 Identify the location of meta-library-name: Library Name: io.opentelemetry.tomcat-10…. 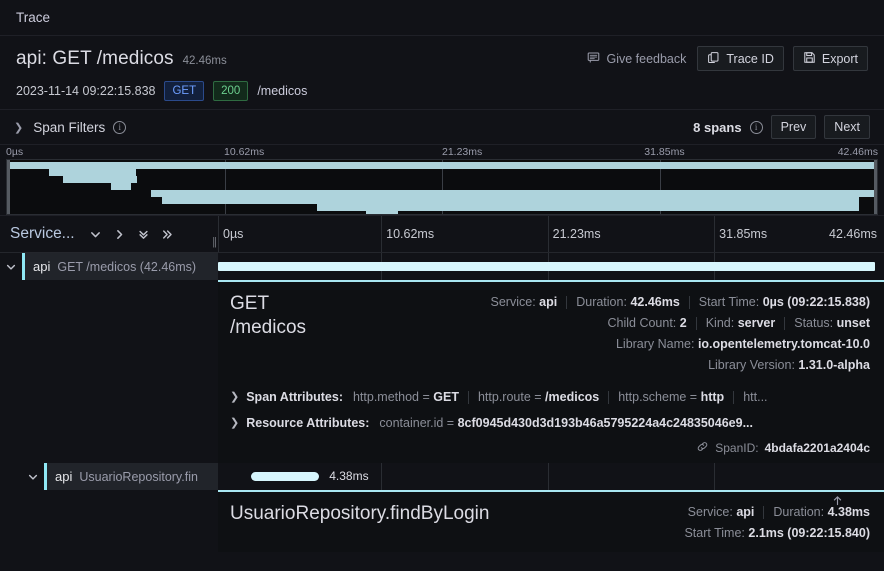
(738, 344).